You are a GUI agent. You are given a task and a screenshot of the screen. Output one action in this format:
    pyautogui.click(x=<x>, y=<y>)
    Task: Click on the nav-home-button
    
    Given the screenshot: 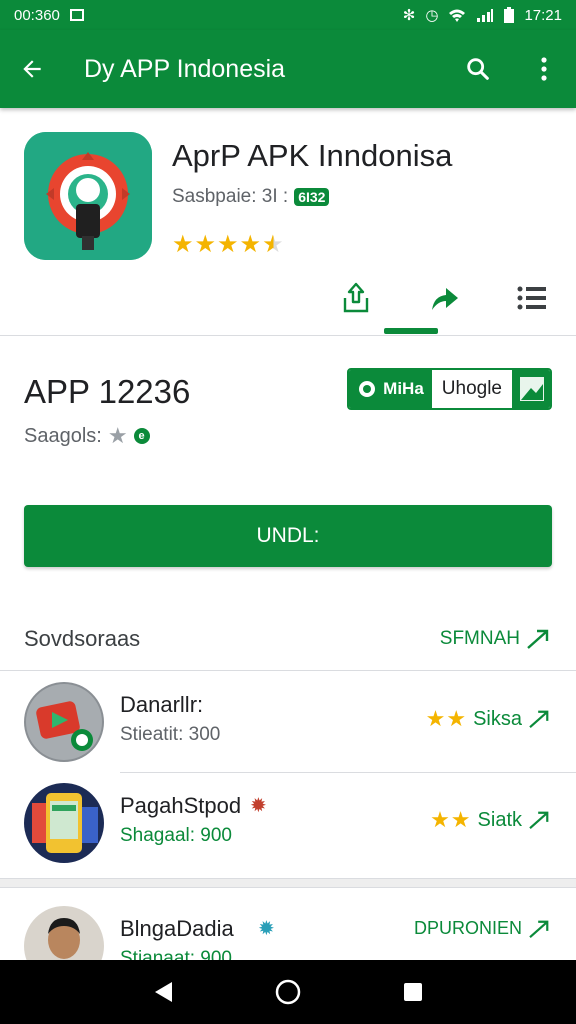 What is the action you would take?
    pyautogui.click(x=288, y=992)
    